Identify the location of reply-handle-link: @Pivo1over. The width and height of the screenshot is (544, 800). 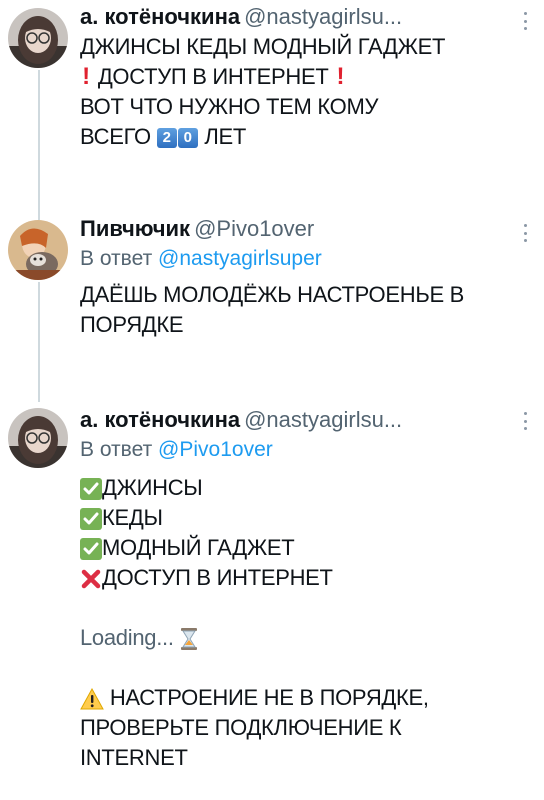
(215, 449).